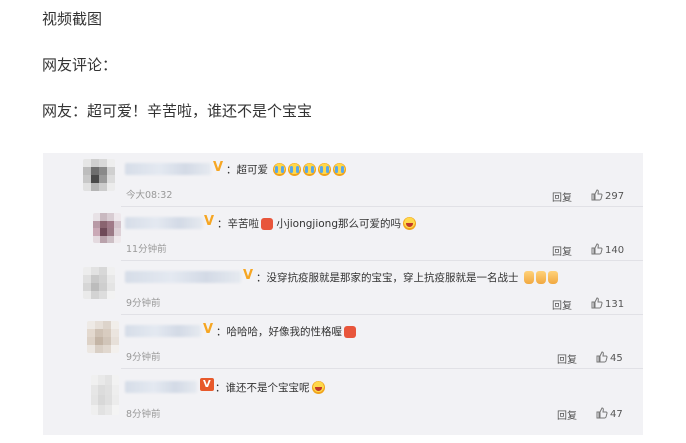 Image resolution: width=686 pixels, height=443 pixels. Describe the element at coordinates (317, 223) in the screenshot. I see `comment-text: ：辛苦啦 小jiongjiong那么可爱的吗` at that location.